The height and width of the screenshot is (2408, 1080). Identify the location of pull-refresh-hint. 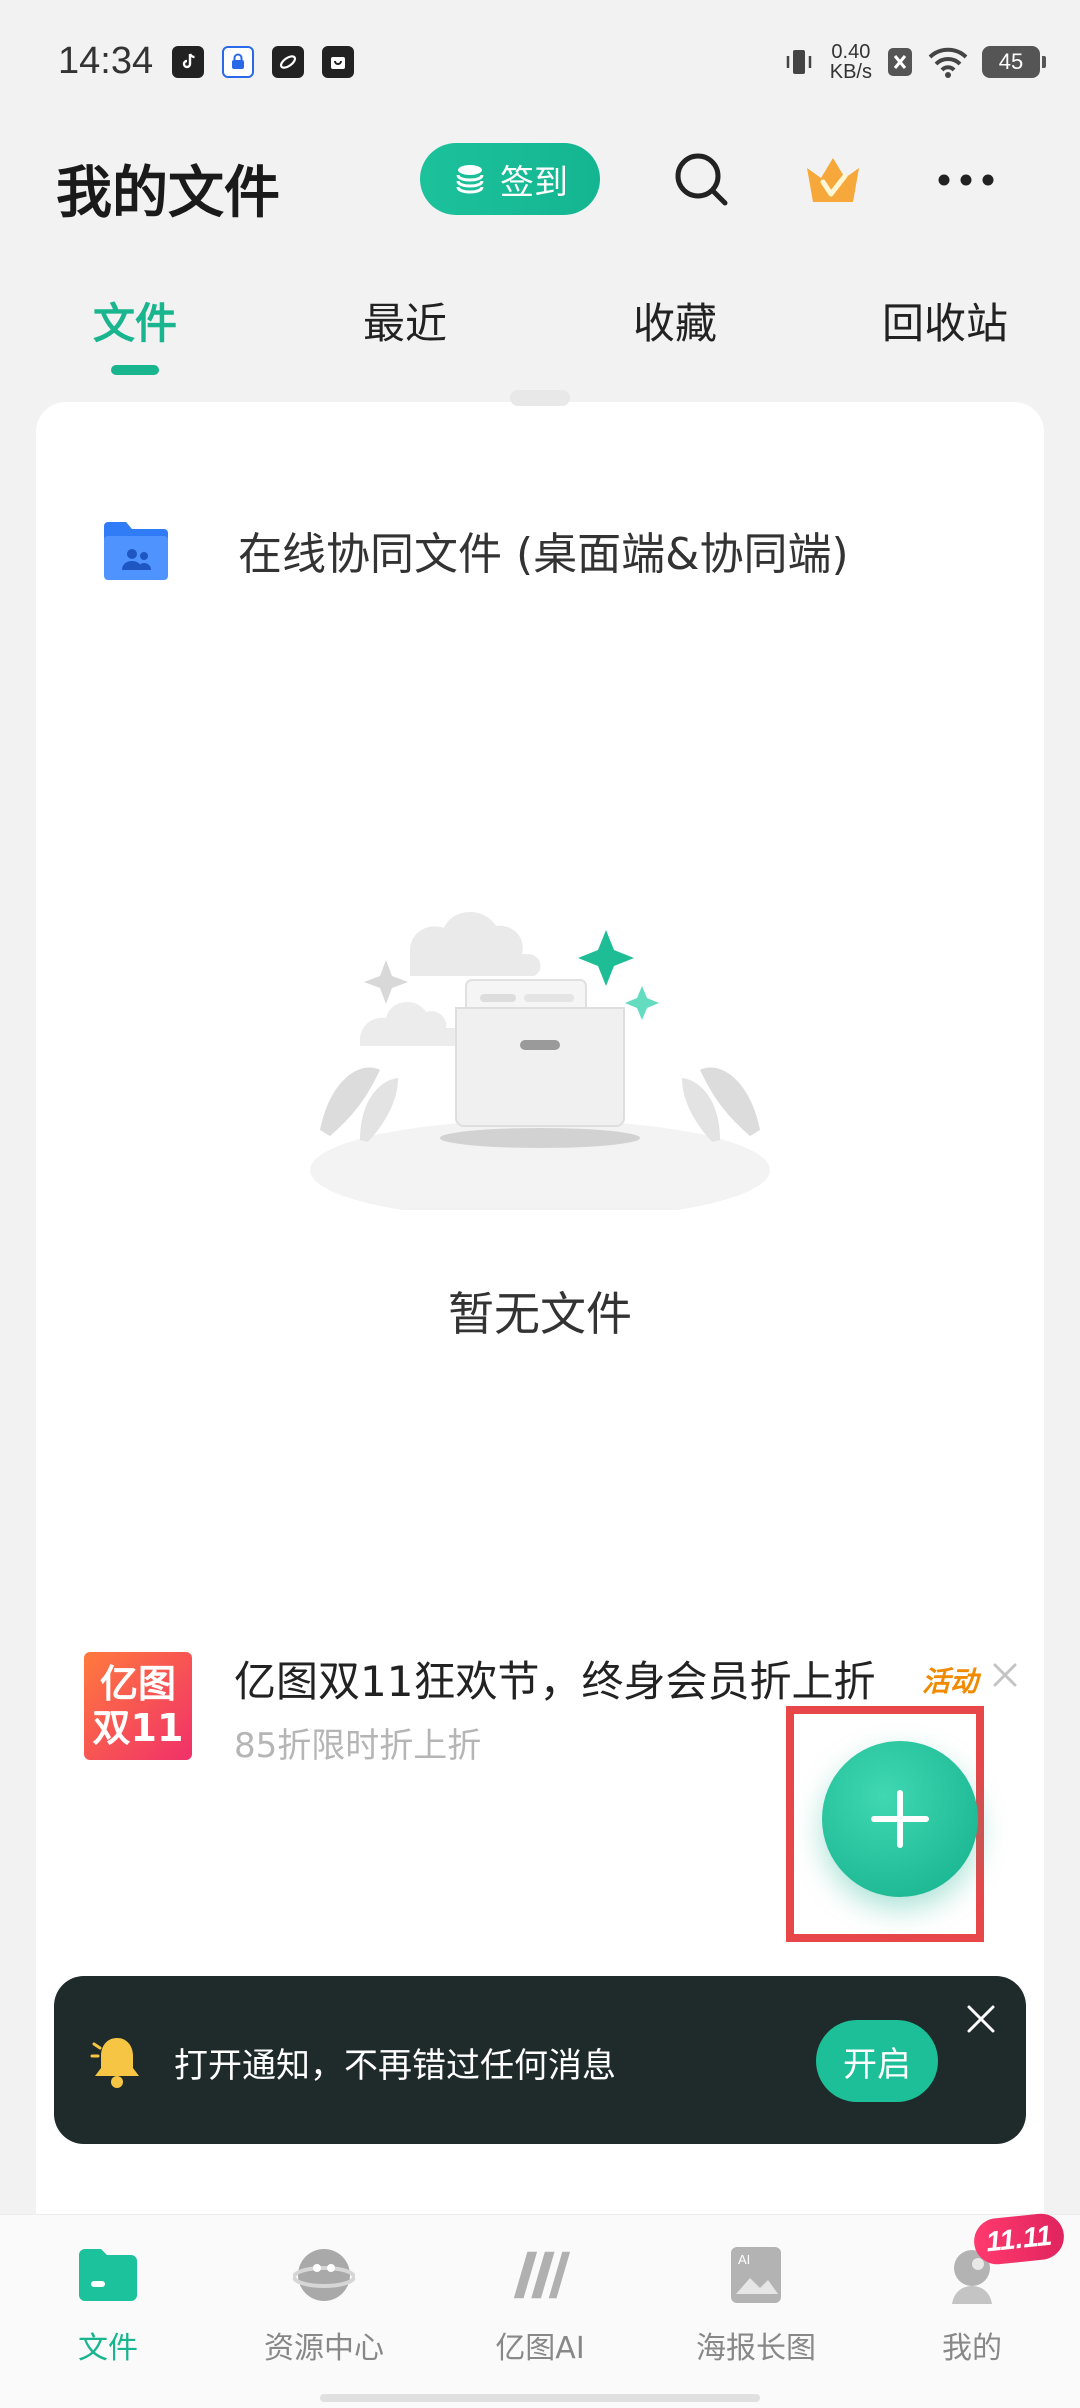
(540, 398).